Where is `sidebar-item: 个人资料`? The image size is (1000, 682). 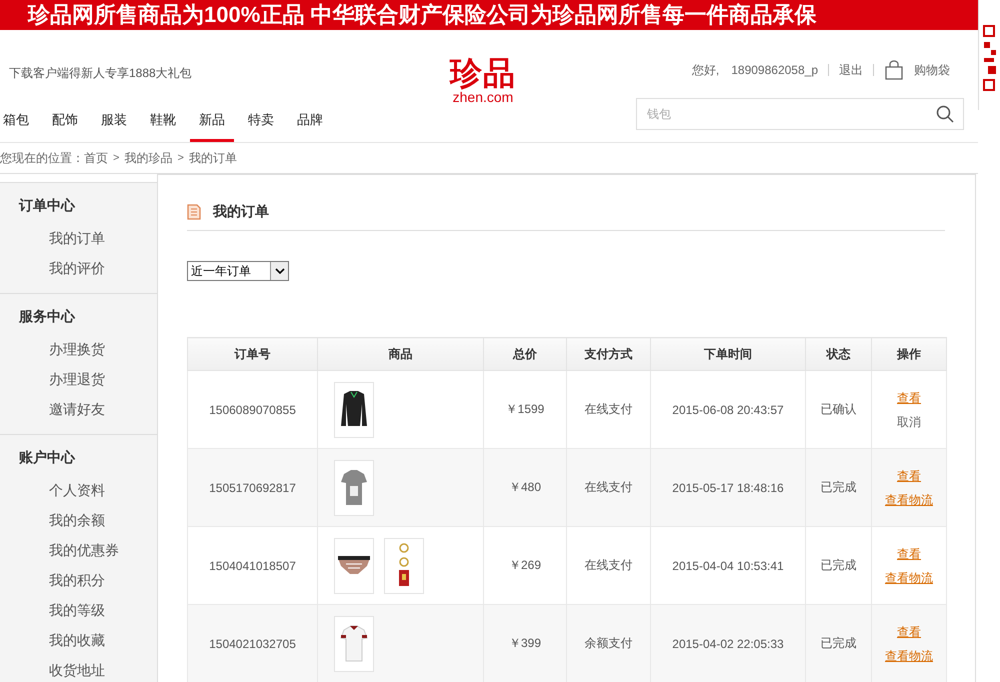 sidebar-item: 个人资料 is located at coordinates (78, 490).